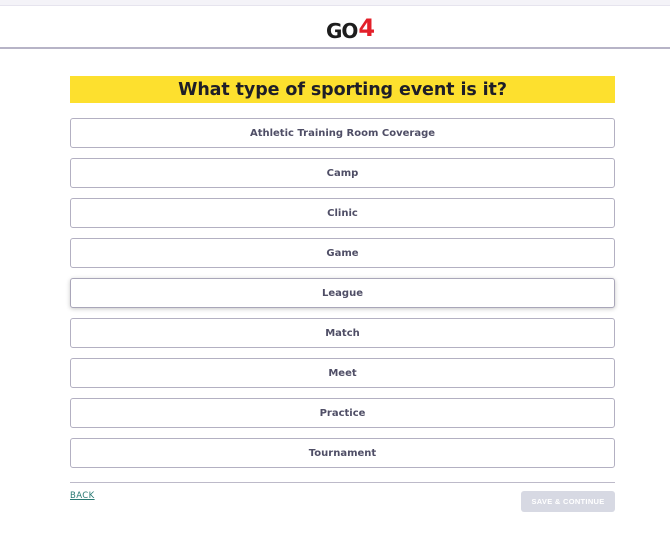 This screenshot has width=670, height=547. Describe the element at coordinates (342, 293) in the screenshot. I see `option-league: League` at that location.